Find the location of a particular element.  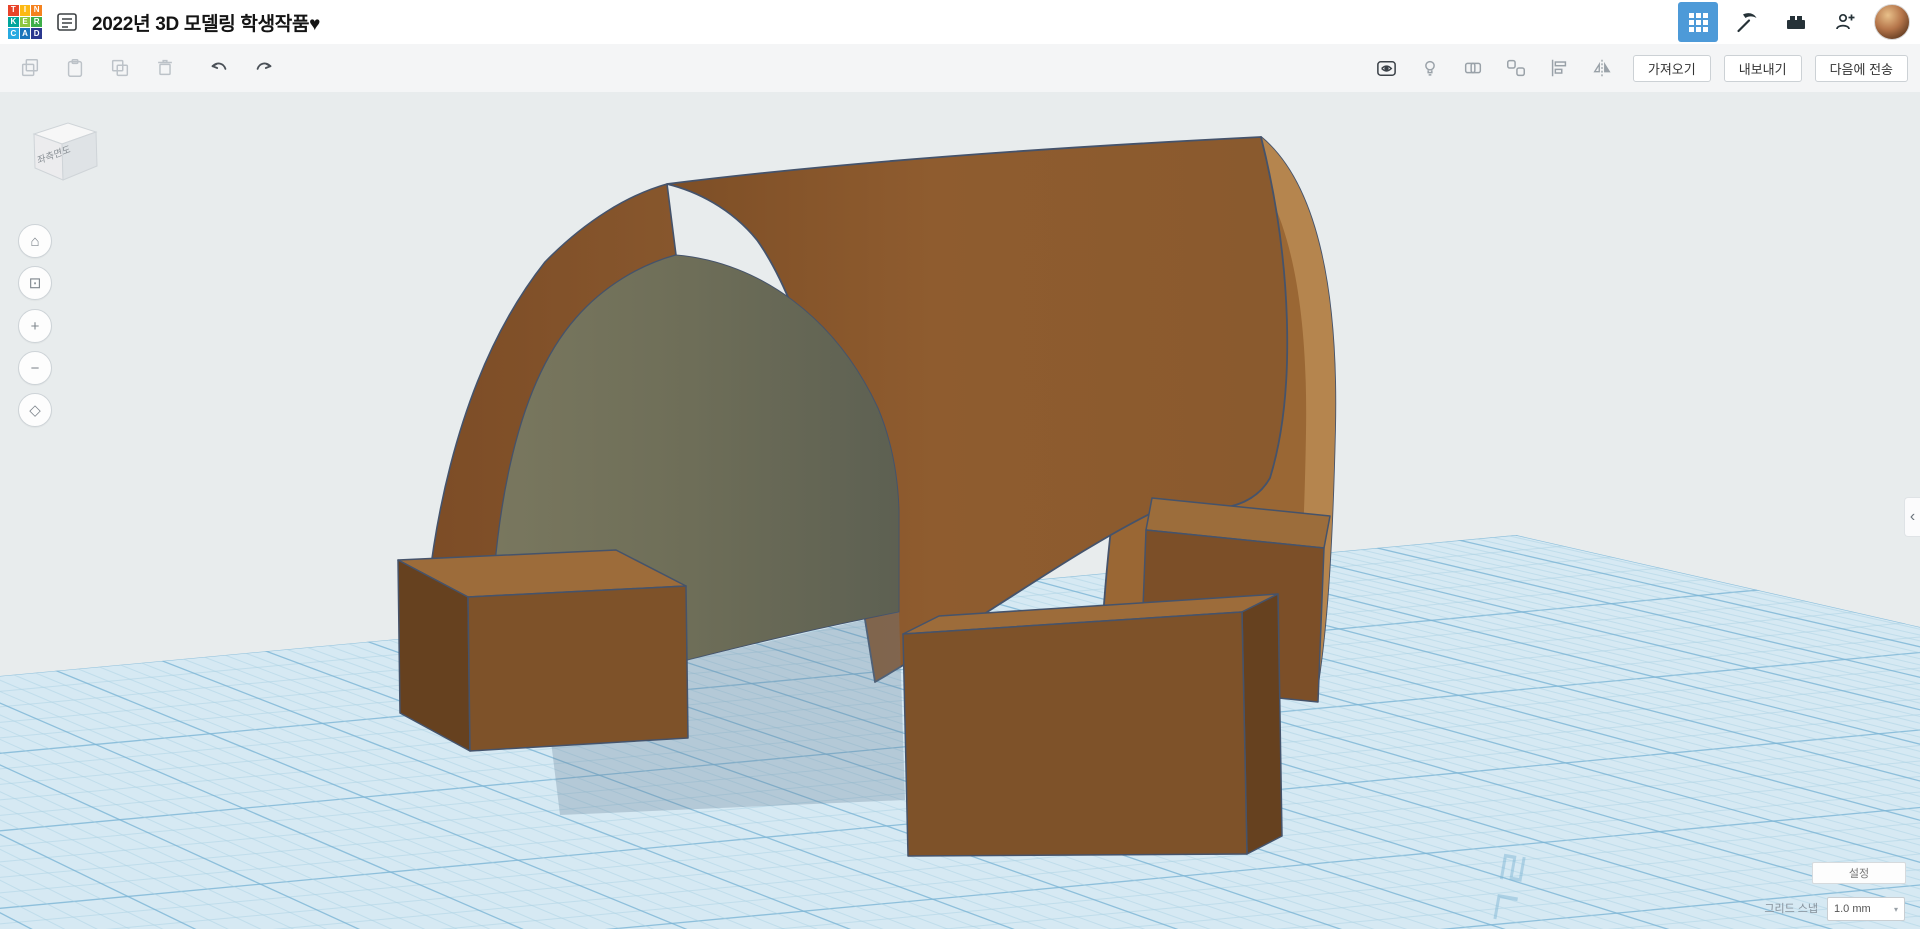

my-designs-button is located at coordinates (67, 22).